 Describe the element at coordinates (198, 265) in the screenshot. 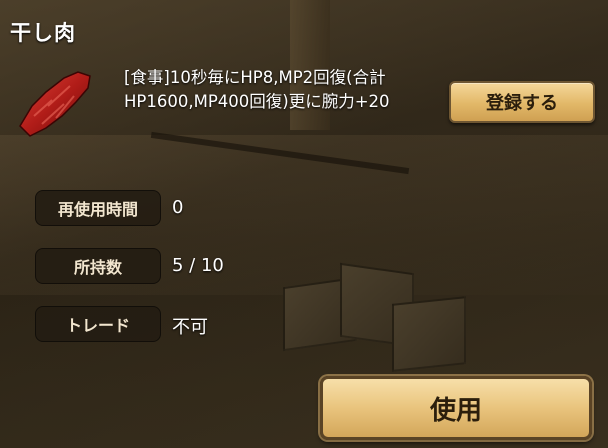

I see `stat-value-quantity: 5 / 10` at that location.